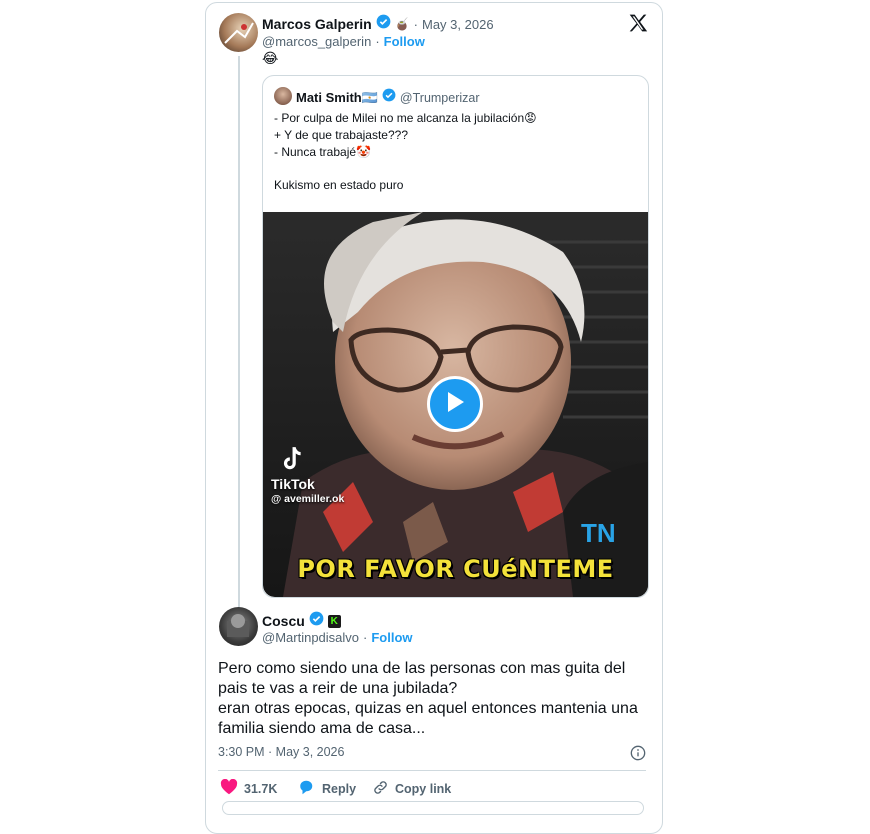  Describe the element at coordinates (433, 808) in the screenshot. I see `read-more-bar` at that location.